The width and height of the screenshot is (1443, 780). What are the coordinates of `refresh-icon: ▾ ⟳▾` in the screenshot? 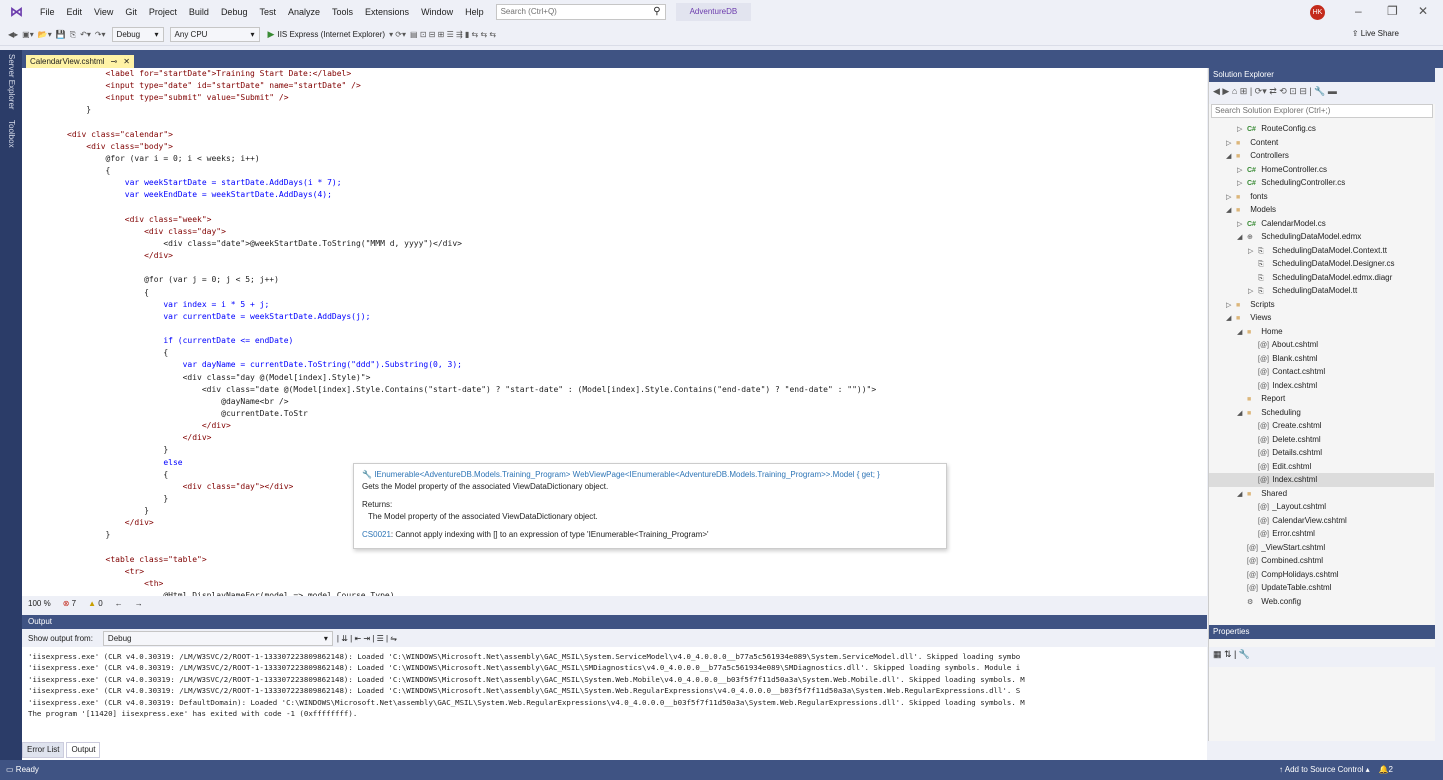 It's located at (397, 34).